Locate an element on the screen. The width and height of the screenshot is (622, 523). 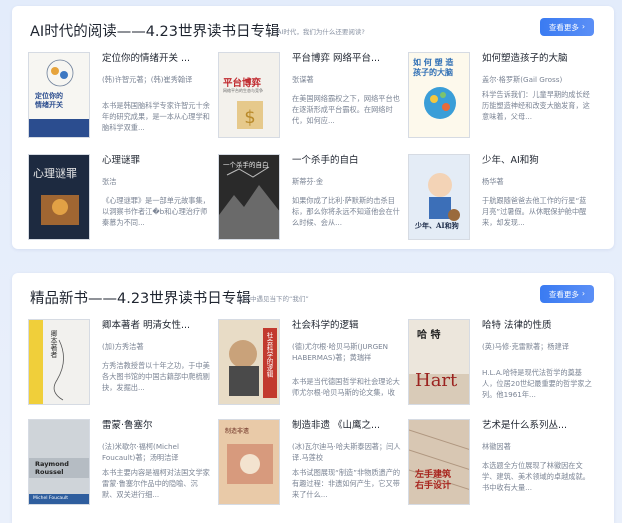
book-cover: 定位你的 情绪开关 is located at coordinates (59, 95).